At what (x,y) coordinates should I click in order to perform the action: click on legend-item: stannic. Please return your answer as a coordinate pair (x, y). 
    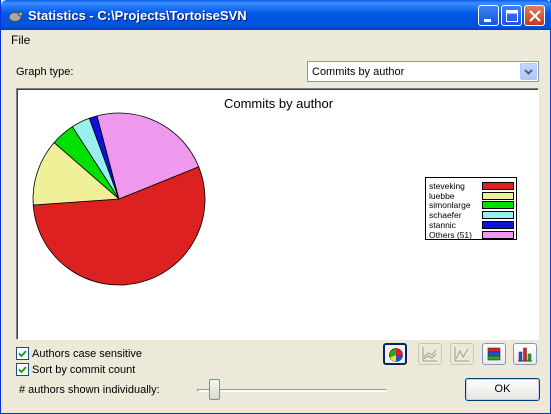
    Looking at the image, I should click on (472, 225).